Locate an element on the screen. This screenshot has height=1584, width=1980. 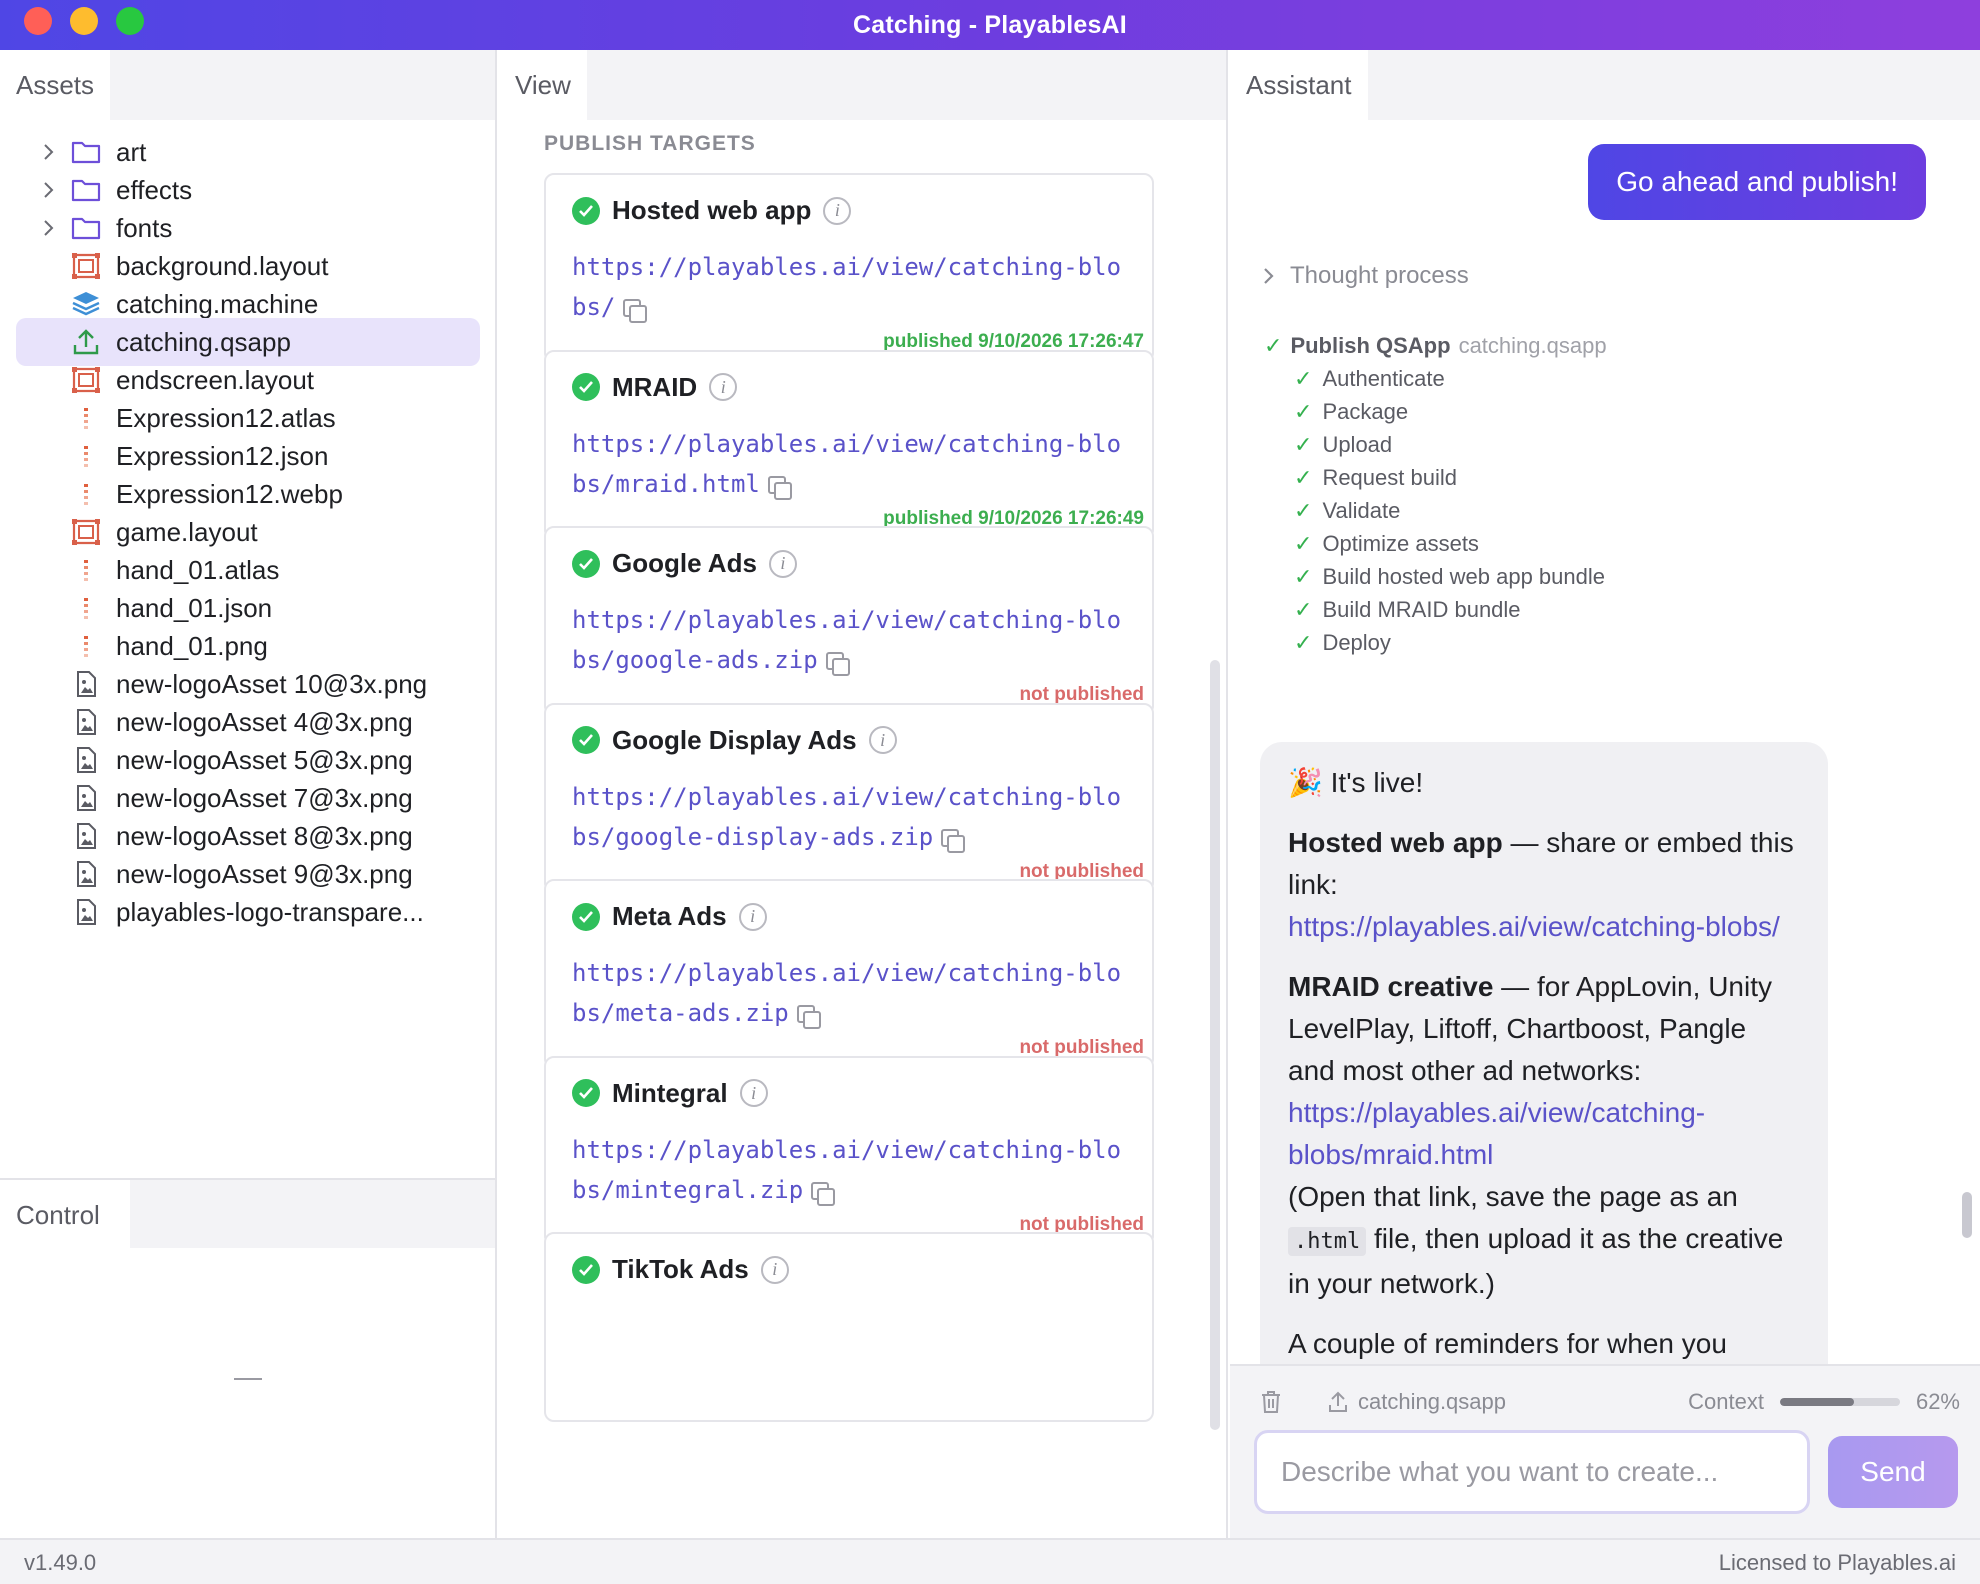
prompt-input is located at coordinates (1532, 1472).